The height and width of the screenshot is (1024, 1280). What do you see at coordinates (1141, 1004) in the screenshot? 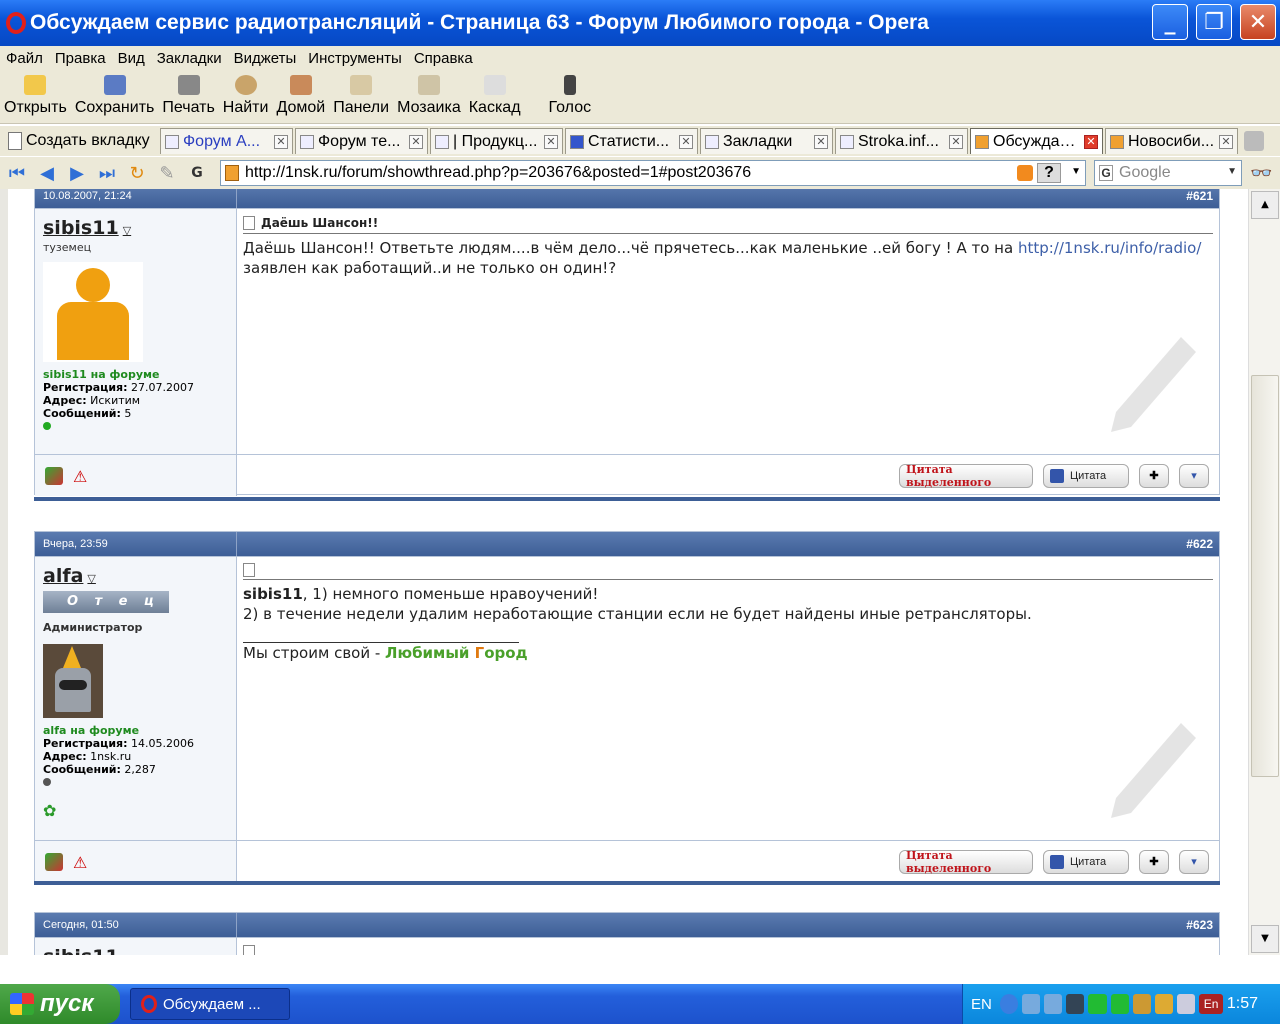
I see `app-tray-icon` at bounding box center [1141, 1004].